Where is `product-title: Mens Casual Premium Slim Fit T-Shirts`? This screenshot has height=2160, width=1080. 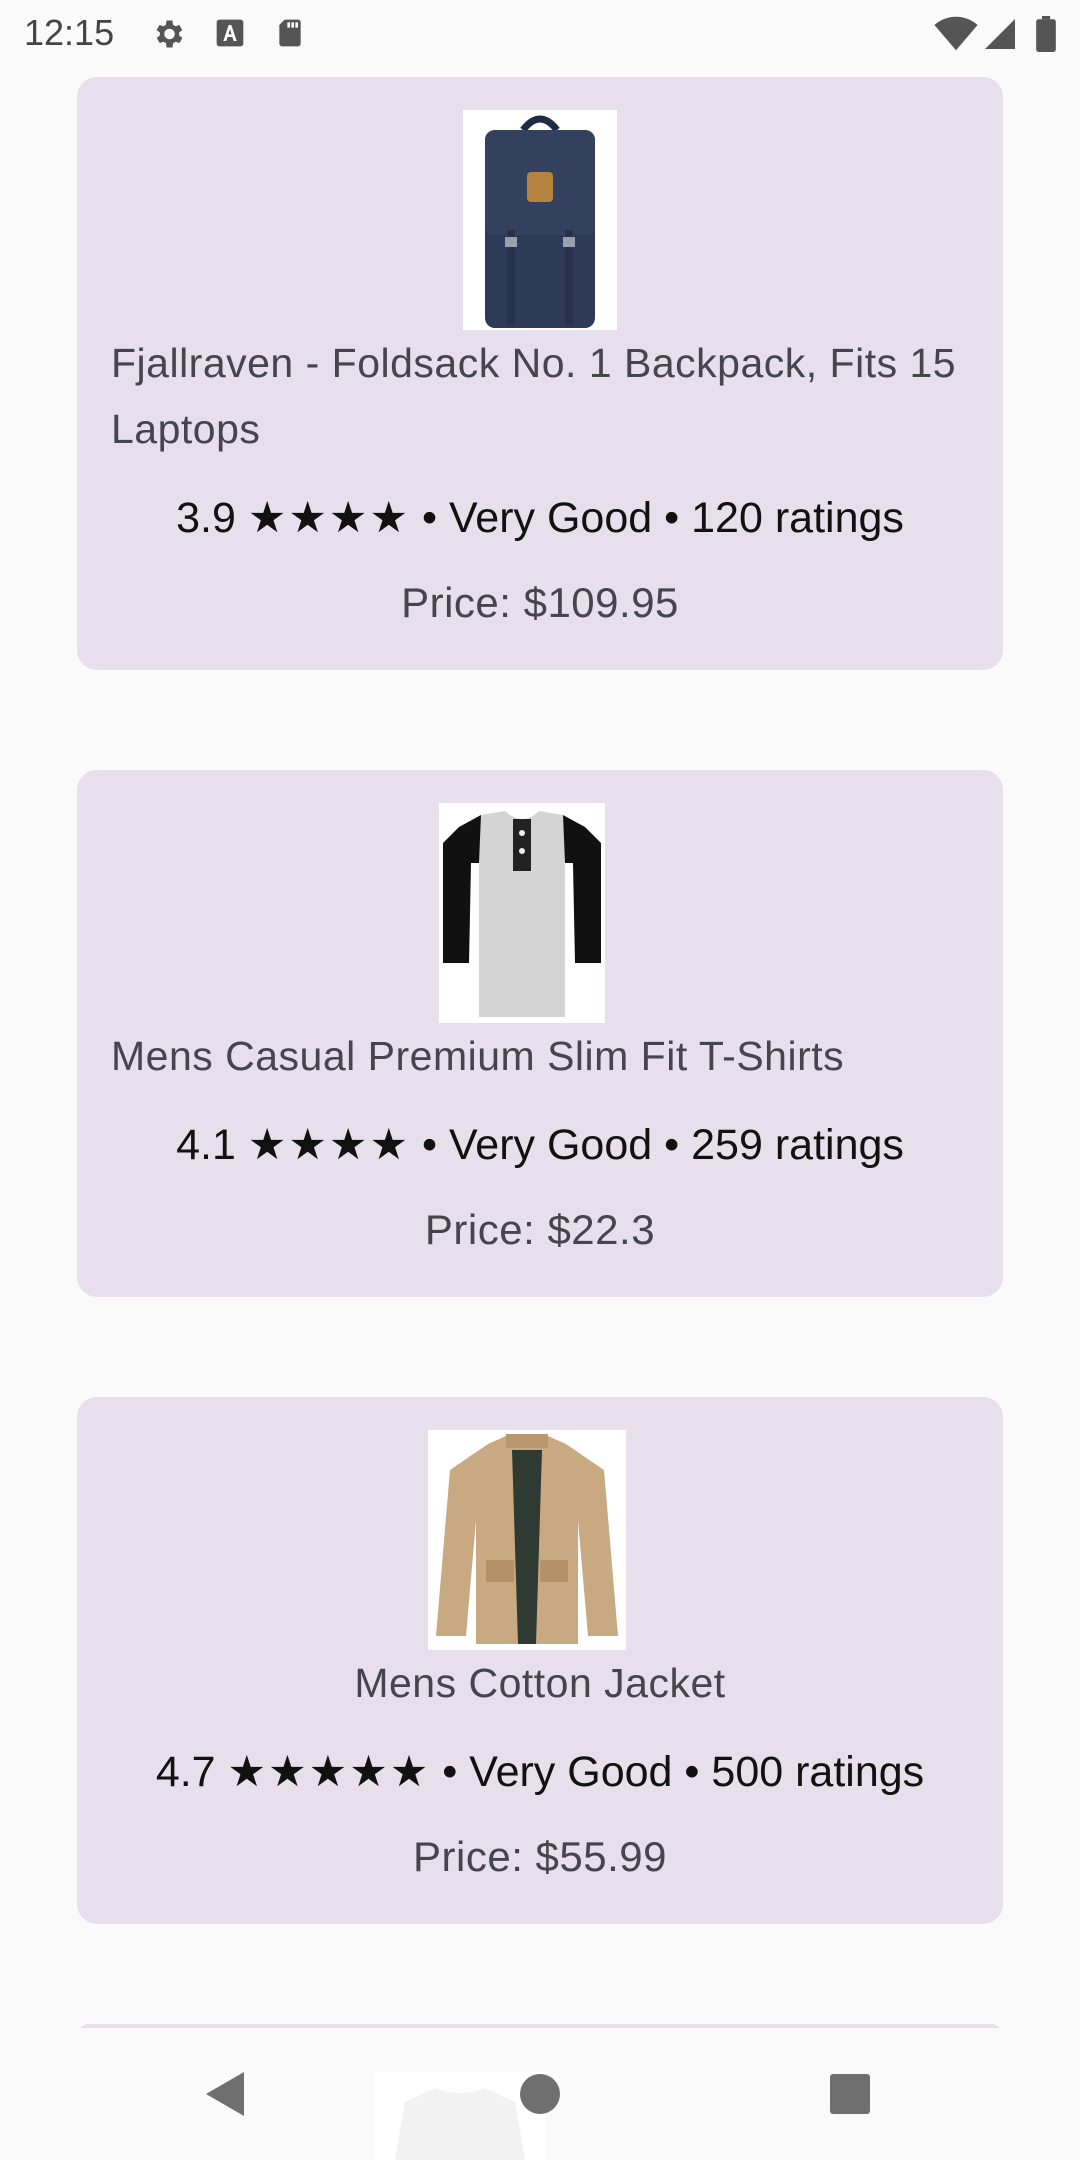 product-title: Mens Casual Premium Slim Fit T-Shirts is located at coordinates (478, 1056).